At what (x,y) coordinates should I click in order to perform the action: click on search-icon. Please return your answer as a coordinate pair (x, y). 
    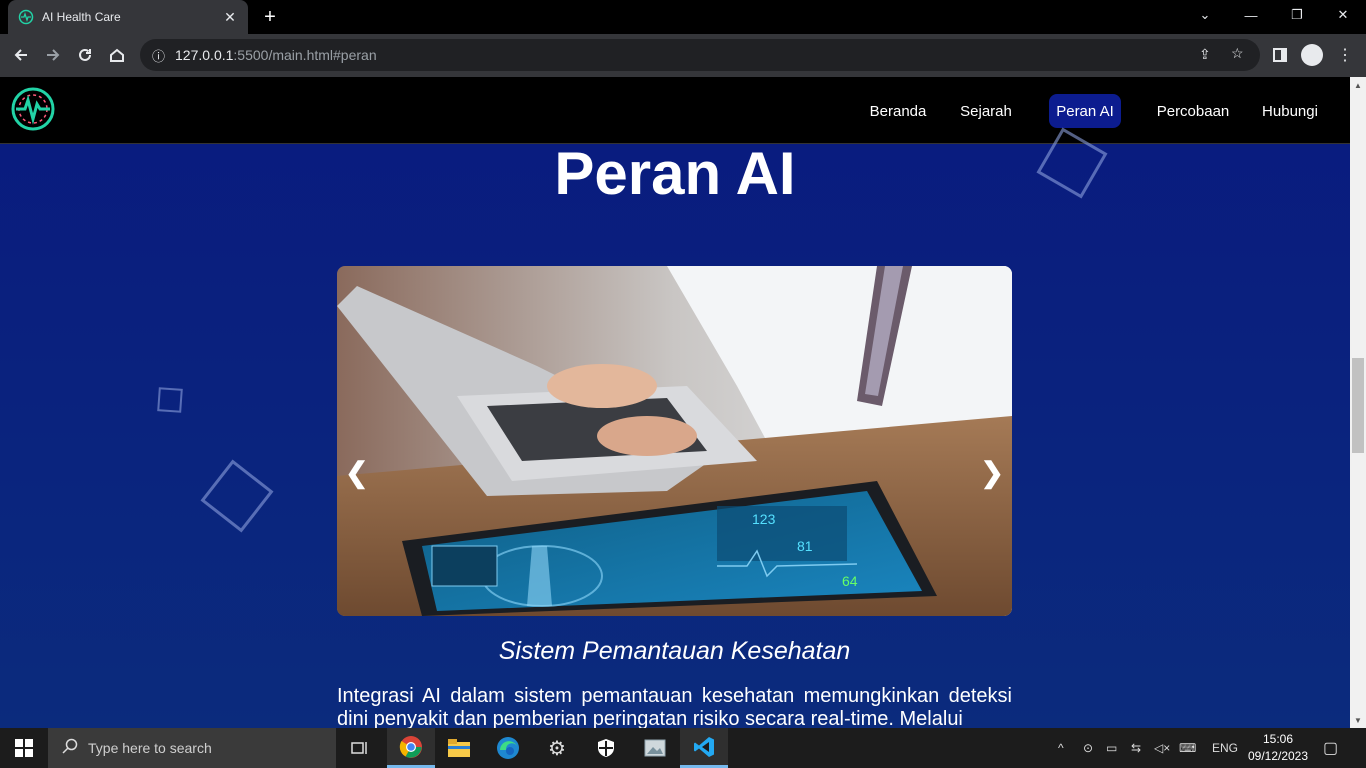
    Looking at the image, I should click on (70, 747).